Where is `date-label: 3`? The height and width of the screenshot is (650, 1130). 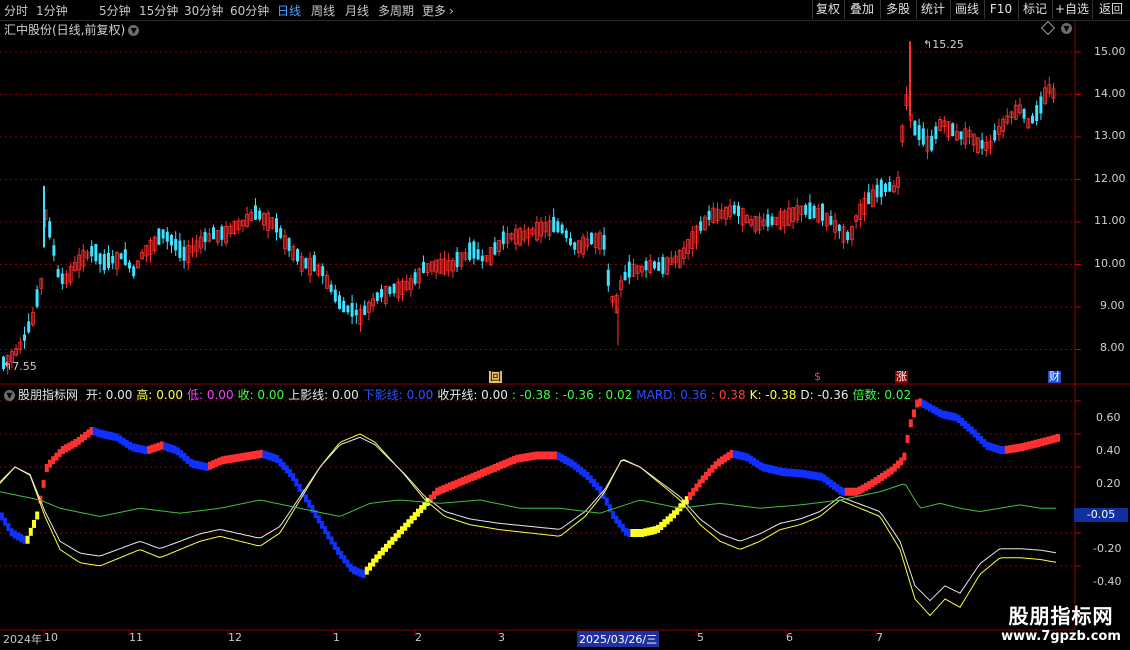
date-label: 3 is located at coordinates (501, 637).